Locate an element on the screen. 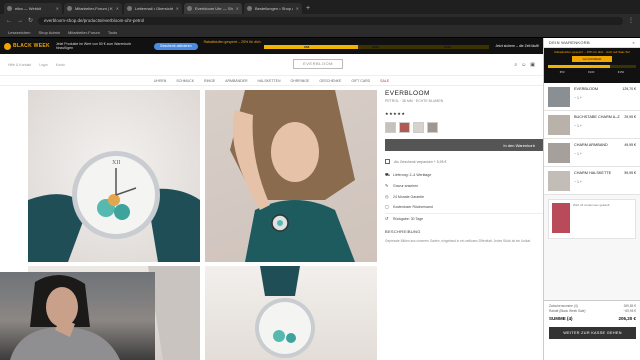  product-image-model is located at coordinates (291, 176).